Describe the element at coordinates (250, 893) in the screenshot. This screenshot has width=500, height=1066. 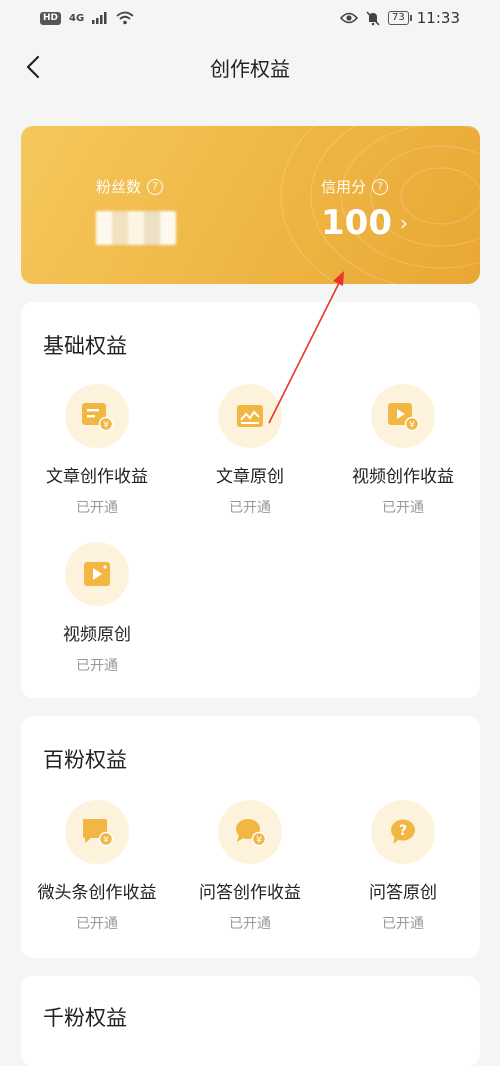
I see `item-label: 问答创作收益` at that location.